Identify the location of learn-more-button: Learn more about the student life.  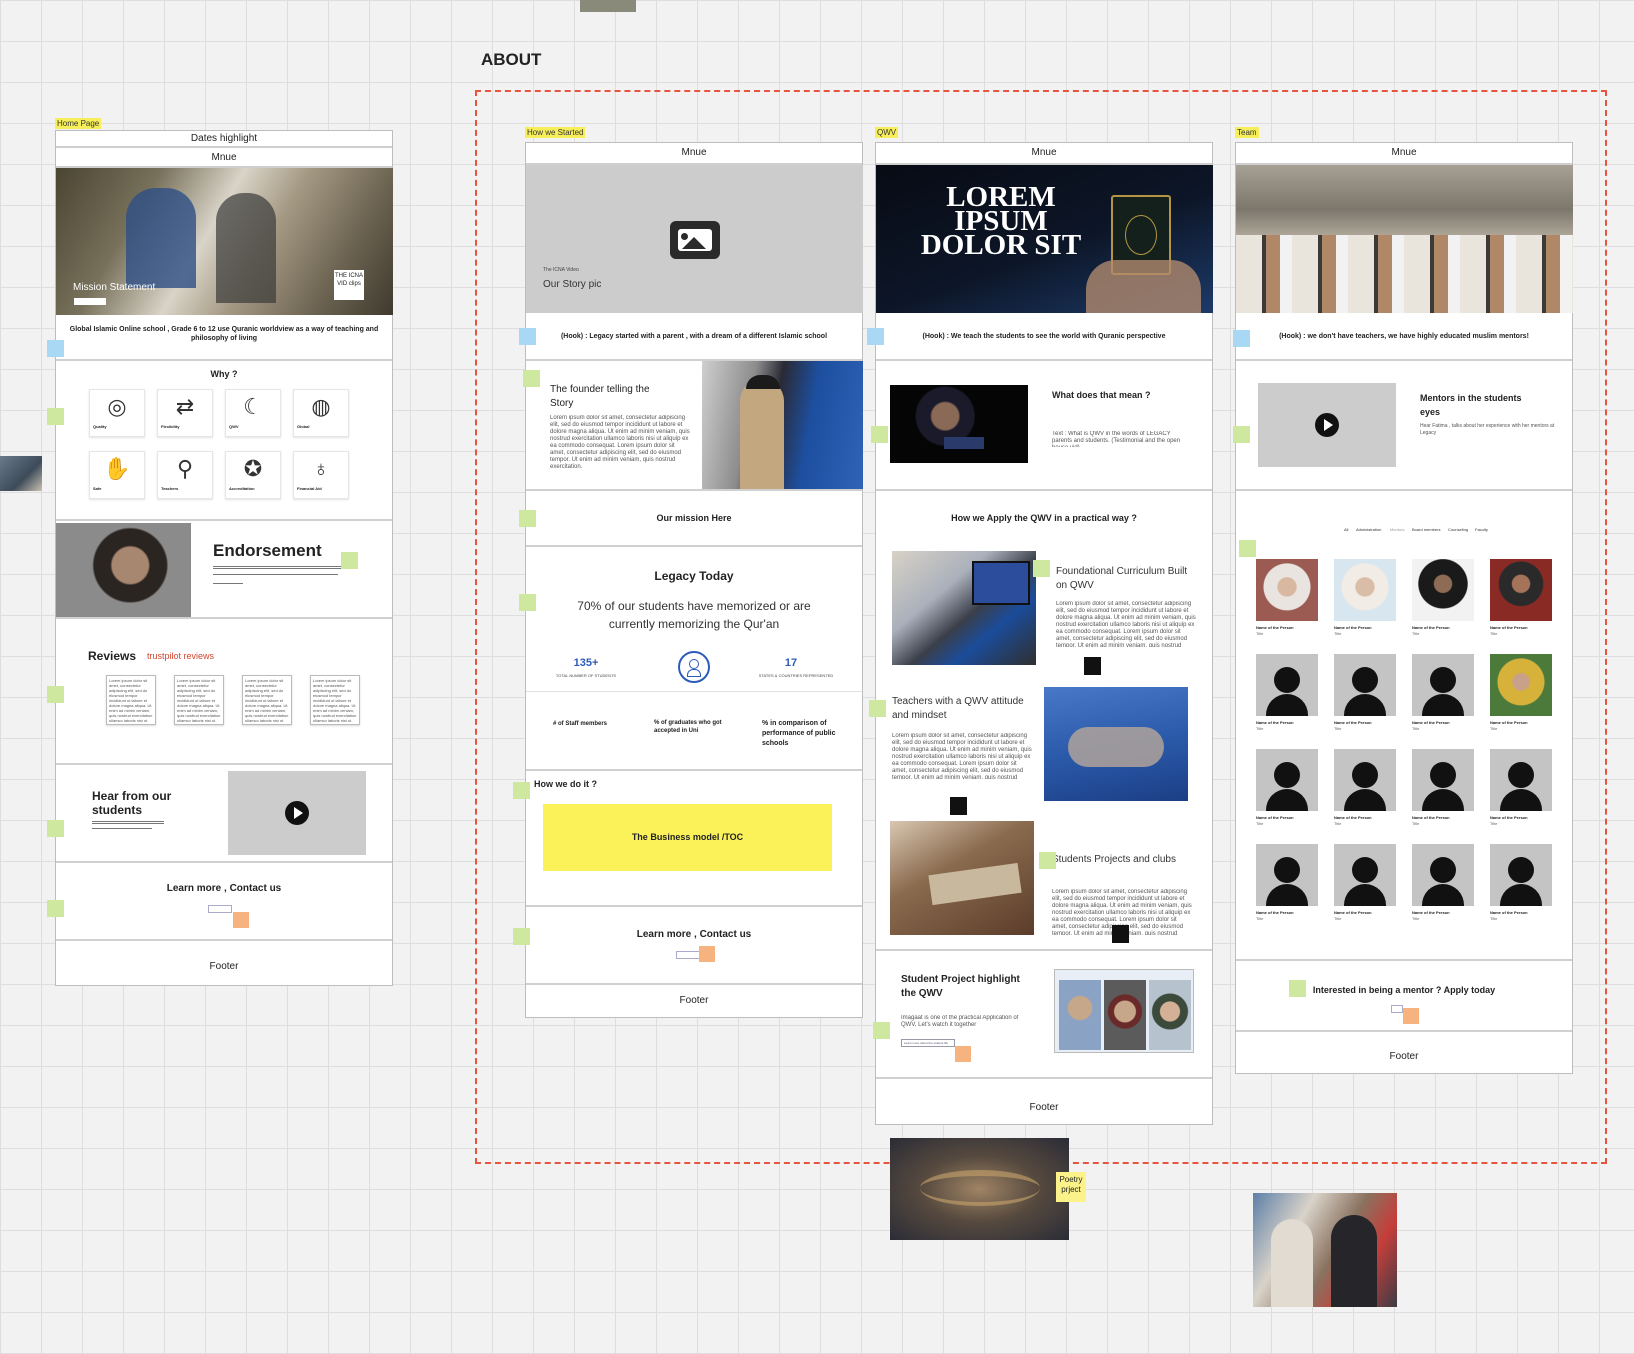
(928, 1043).